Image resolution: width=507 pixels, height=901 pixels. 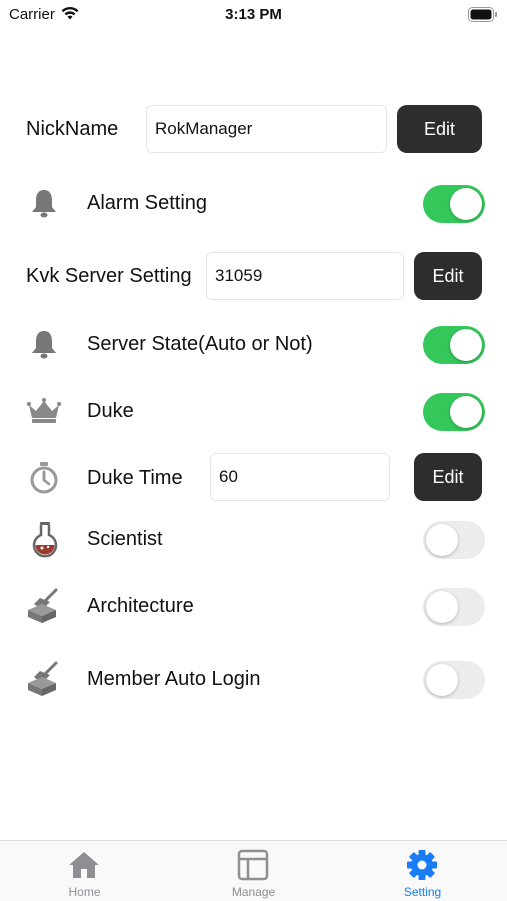 What do you see at coordinates (135, 478) in the screenshot?
I see `duke-time-label: Duke Time` at bounding box center [135, 478].